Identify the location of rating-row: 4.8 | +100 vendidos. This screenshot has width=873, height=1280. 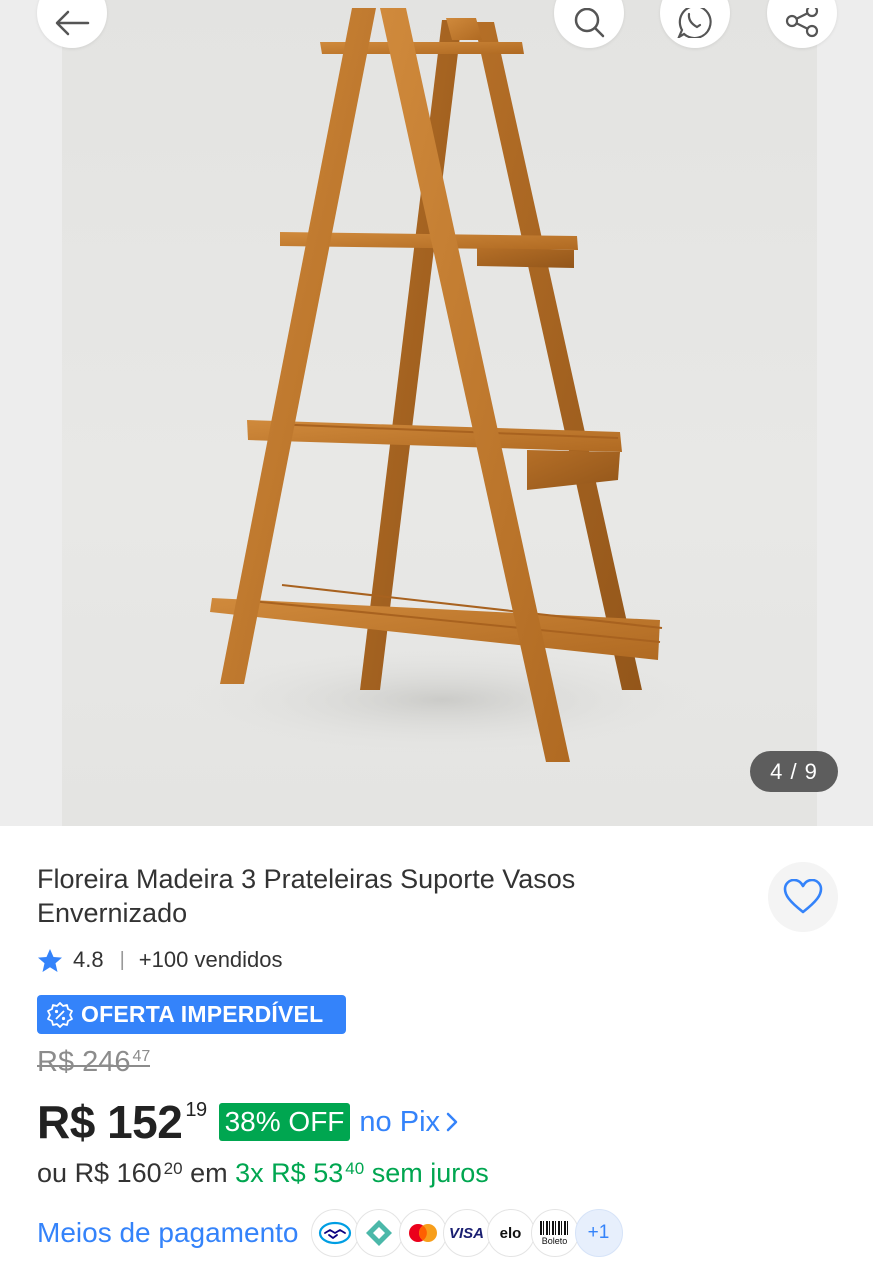
(160, 960).